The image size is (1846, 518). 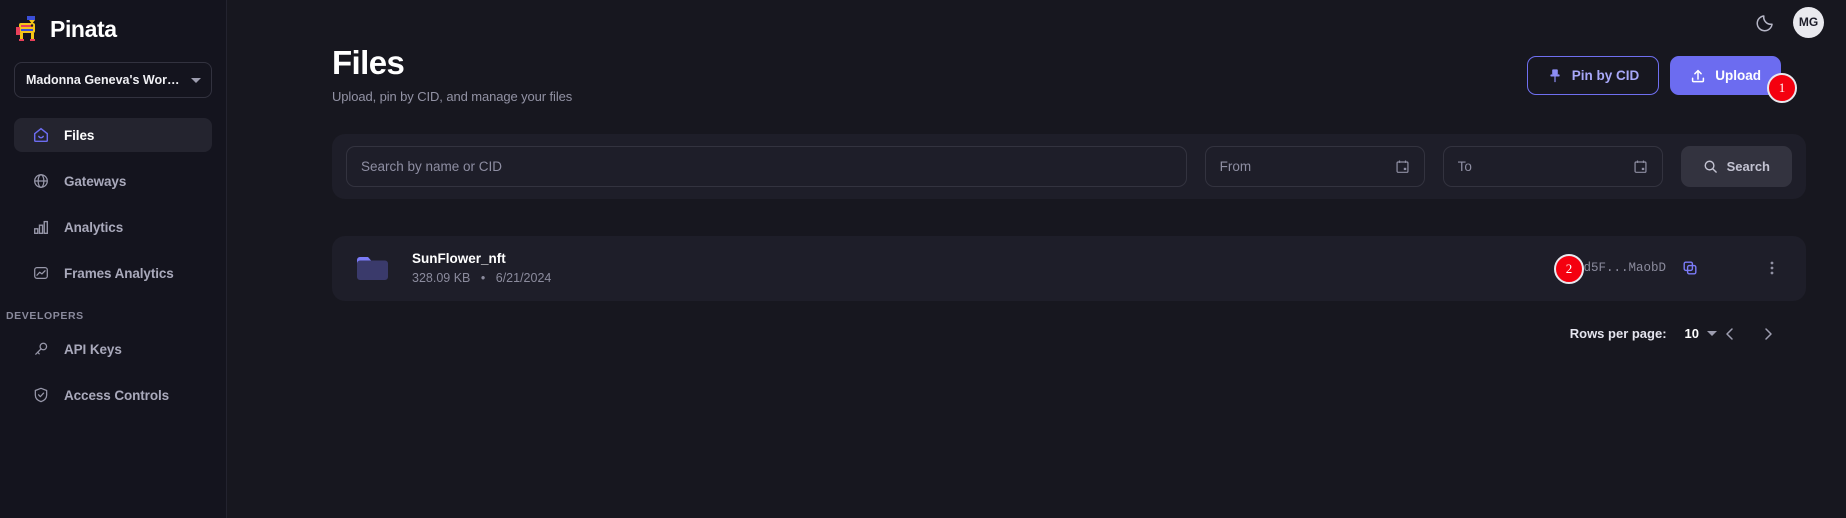 I want to click on to-date-wrapper, so click(x=1552, y=166).